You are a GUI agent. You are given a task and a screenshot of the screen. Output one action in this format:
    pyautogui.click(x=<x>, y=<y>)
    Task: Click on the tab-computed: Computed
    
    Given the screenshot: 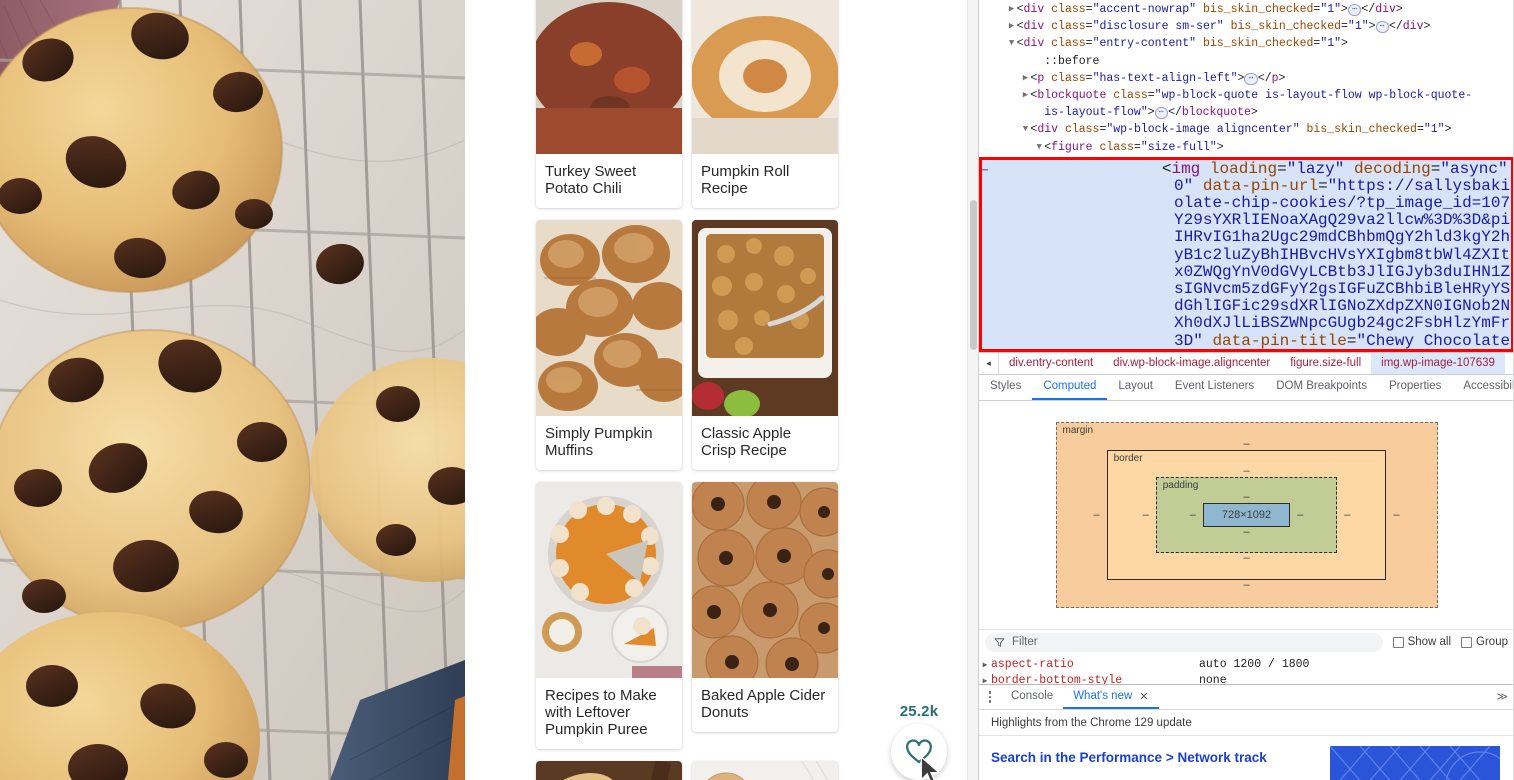 What is the action you would take?
    pyautogui.click(x=1070, y=387)
    